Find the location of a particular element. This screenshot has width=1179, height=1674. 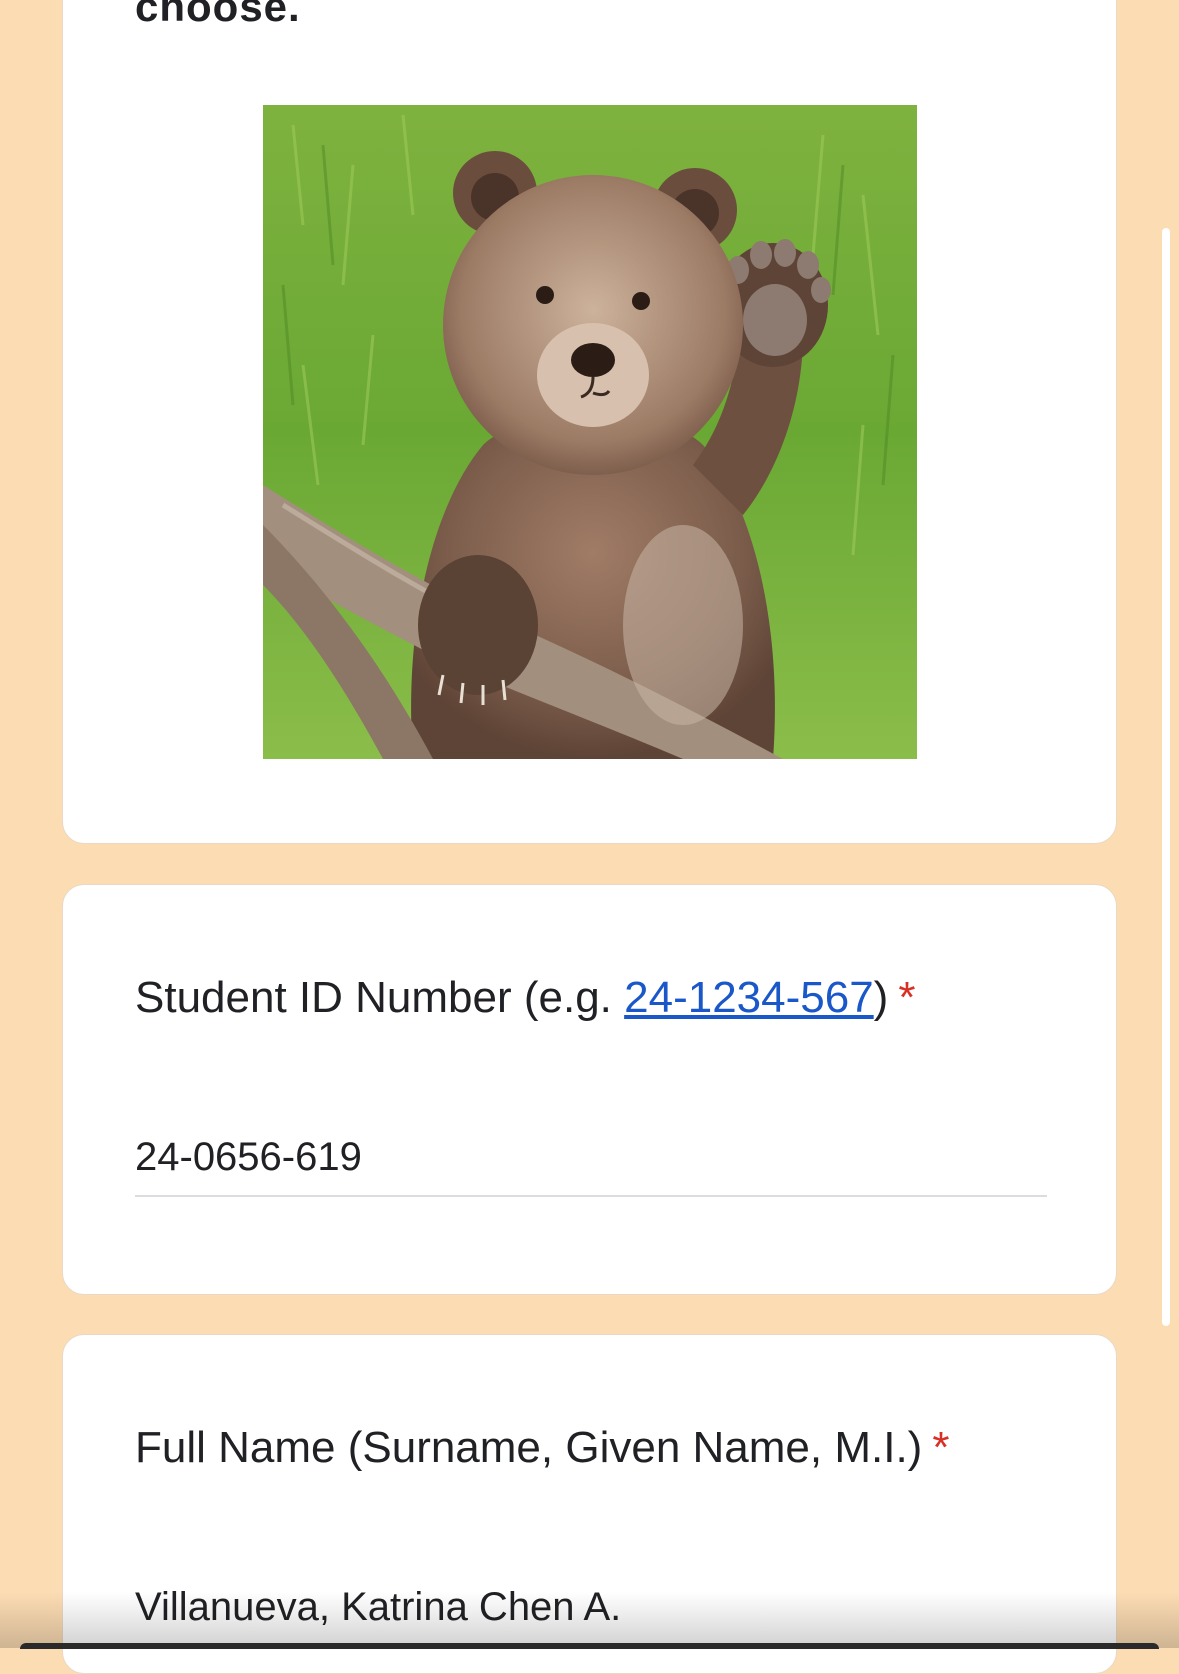

student-id-label-prefix: Student ID Number (e.g. is located at coordinates (380, 997).